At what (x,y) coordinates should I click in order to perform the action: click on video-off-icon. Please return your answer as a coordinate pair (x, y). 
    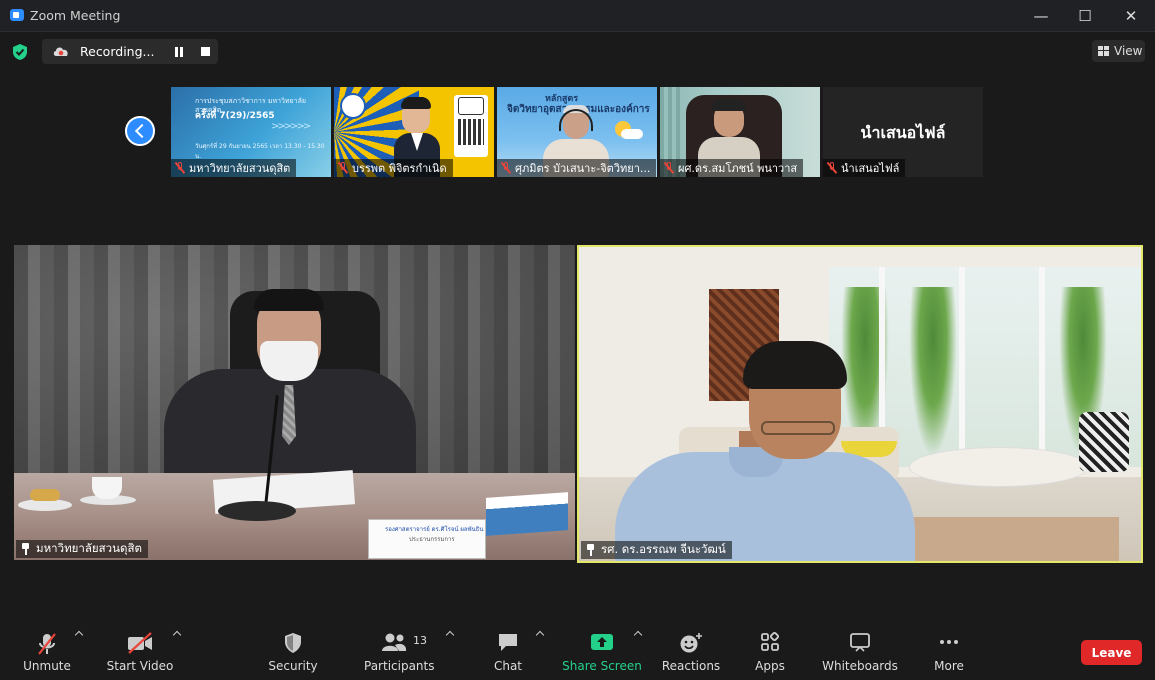
    Looking at the image, I should click on (140, 643).